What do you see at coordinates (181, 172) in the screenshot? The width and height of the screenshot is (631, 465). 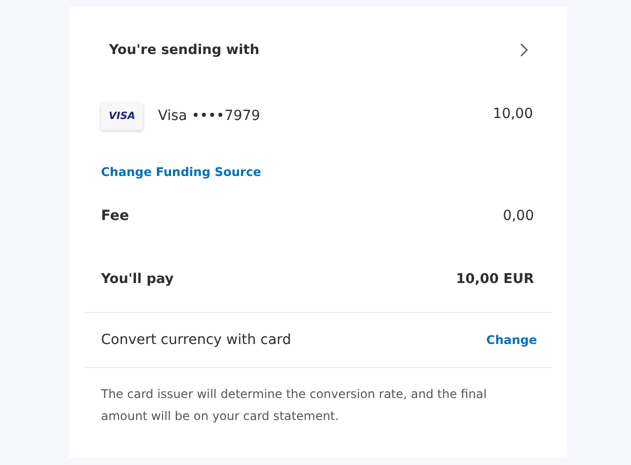 I see `change-funding-link: Change Funding Source` at bounding box center [181, 172].